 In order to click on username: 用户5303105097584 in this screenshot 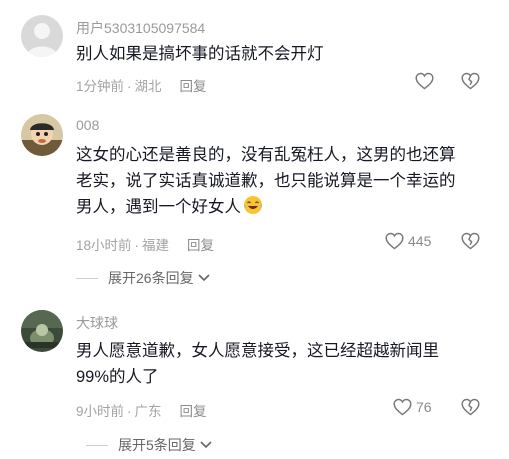, I will do `click(140, 28)`.